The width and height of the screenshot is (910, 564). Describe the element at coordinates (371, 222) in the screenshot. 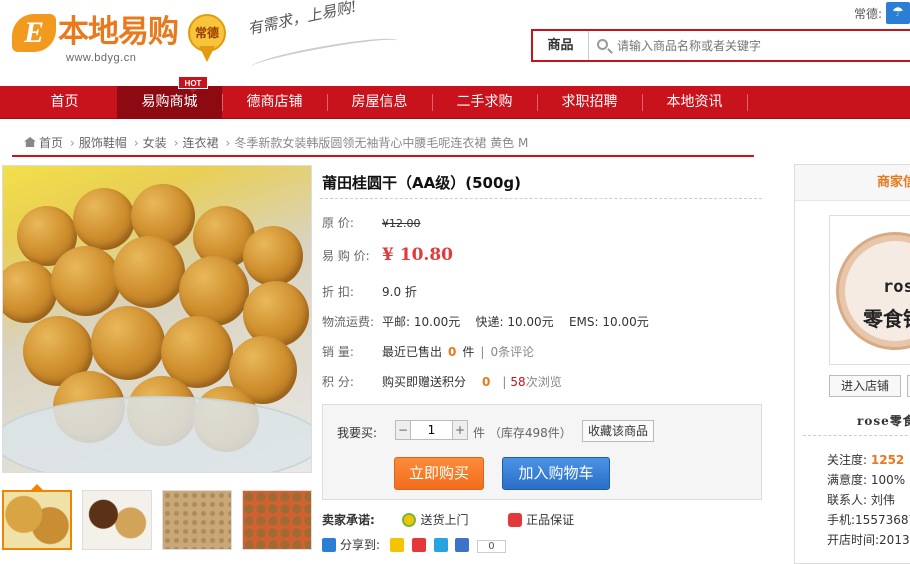

I see `original-price-row: 原 价: ¥12.00` at that location.